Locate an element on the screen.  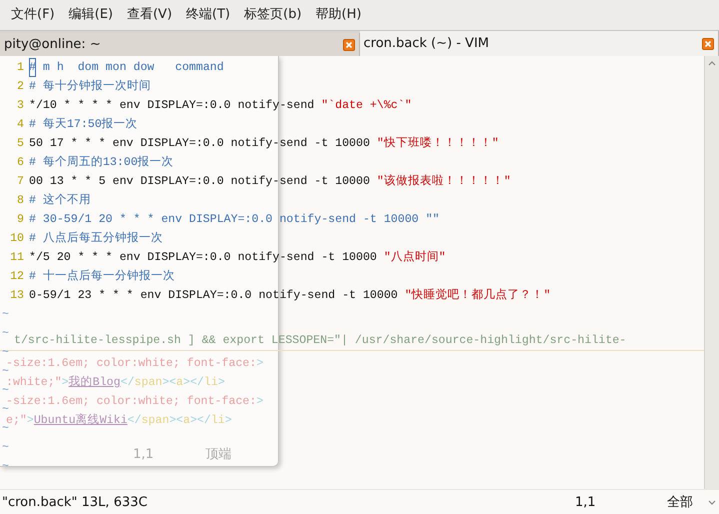
code-line: # 八点后每五分钟报一次 is located at coordinates (96, 238).